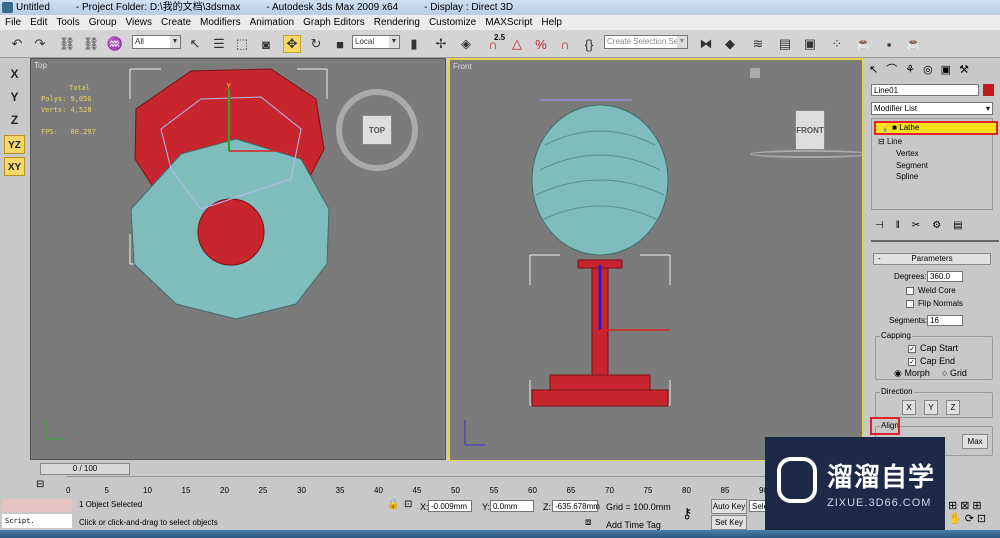 The image size is (1000, 538). I want to click on degrees-spinner: 360.0, so click(945, 276).